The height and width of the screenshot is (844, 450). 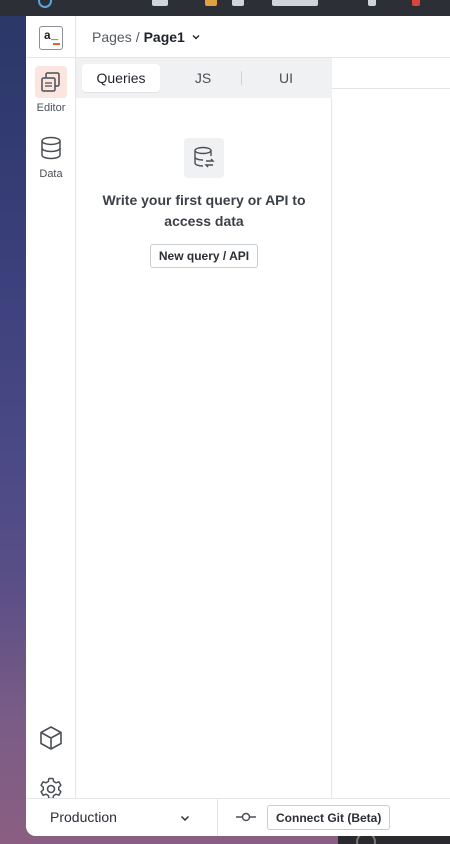 What do you see at coordinates (211, 3) in the screenshot?
I see `os-chart-icon` at bounding box center [211, 3].